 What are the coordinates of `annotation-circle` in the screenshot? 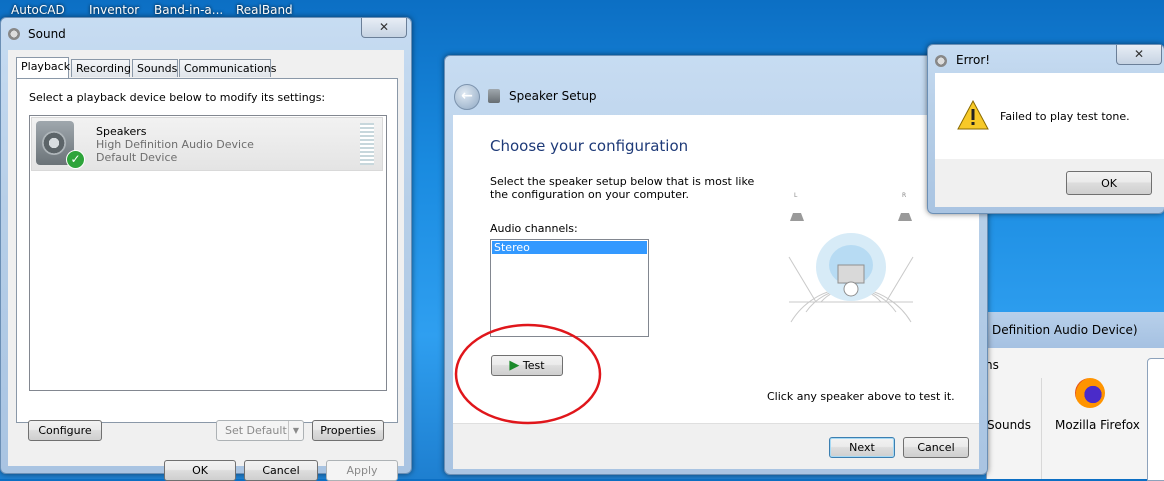 It's located at (528, 374).